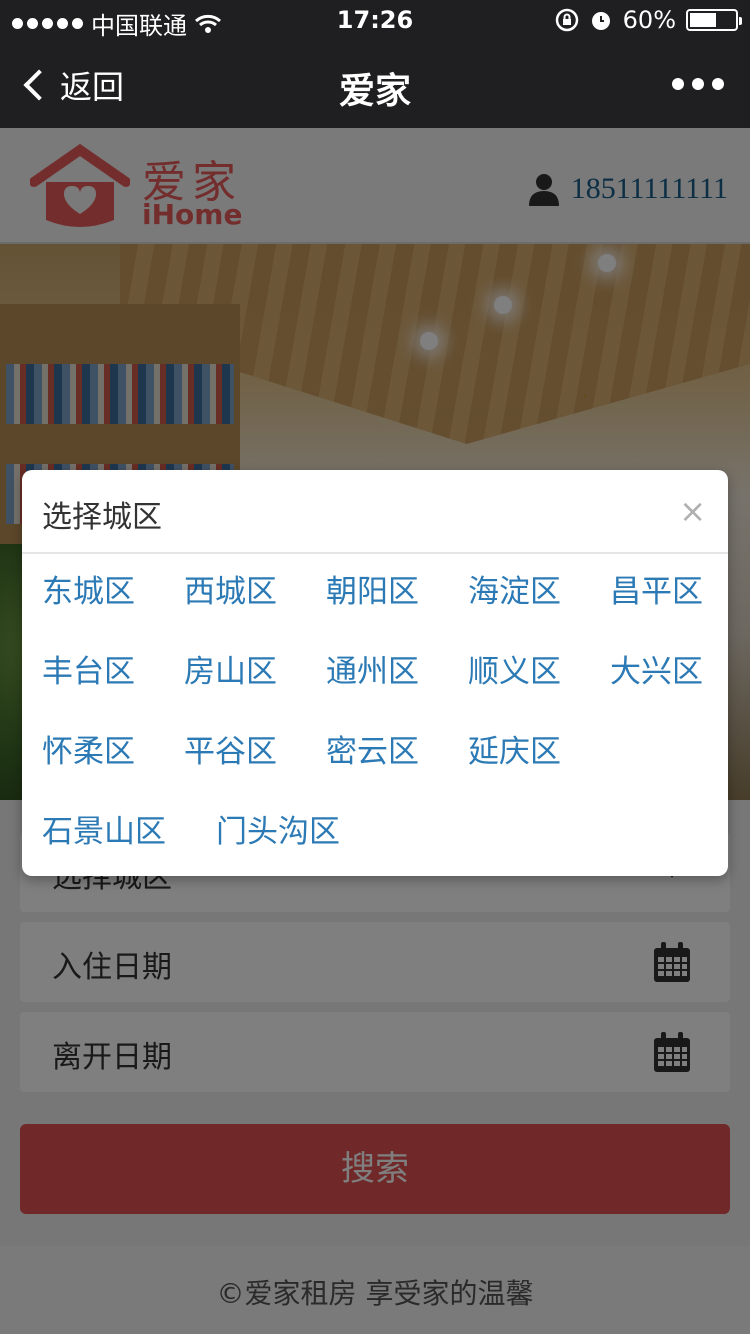 This screenshot has width=750, height=1334. Describe the element at coordinates (230, 668) in the screenshot. I see `district-option: 房山区` at that location.